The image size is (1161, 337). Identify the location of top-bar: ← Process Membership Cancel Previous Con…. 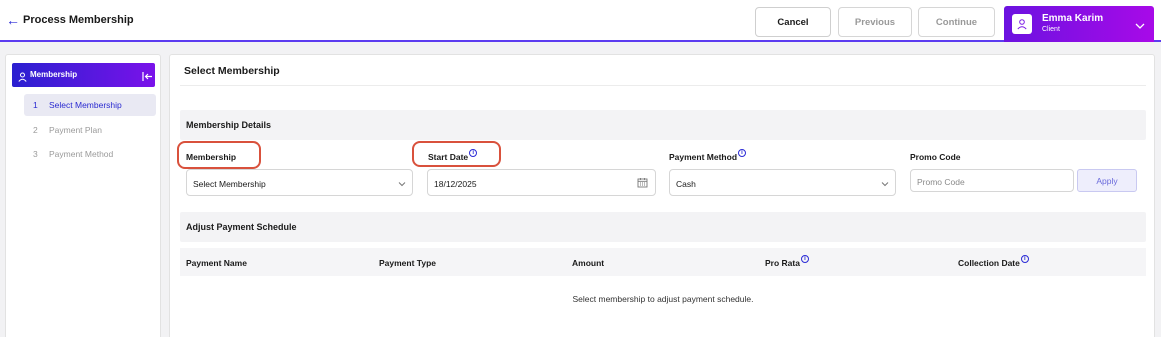
(580, 21).